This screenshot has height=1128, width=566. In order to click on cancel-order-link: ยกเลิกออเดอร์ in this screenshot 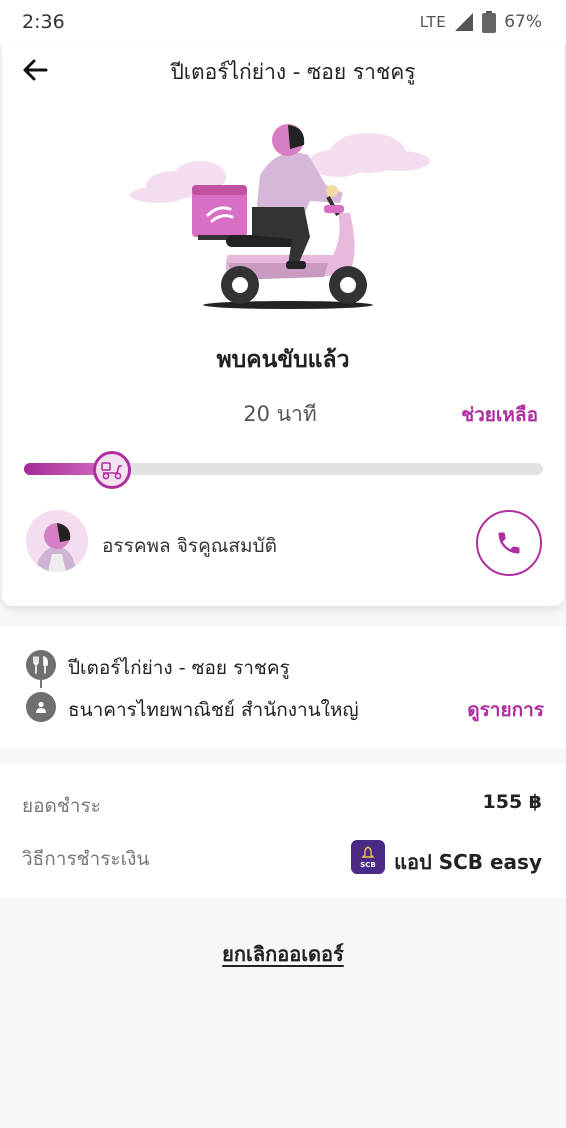, I will do `click(283, 954)`.